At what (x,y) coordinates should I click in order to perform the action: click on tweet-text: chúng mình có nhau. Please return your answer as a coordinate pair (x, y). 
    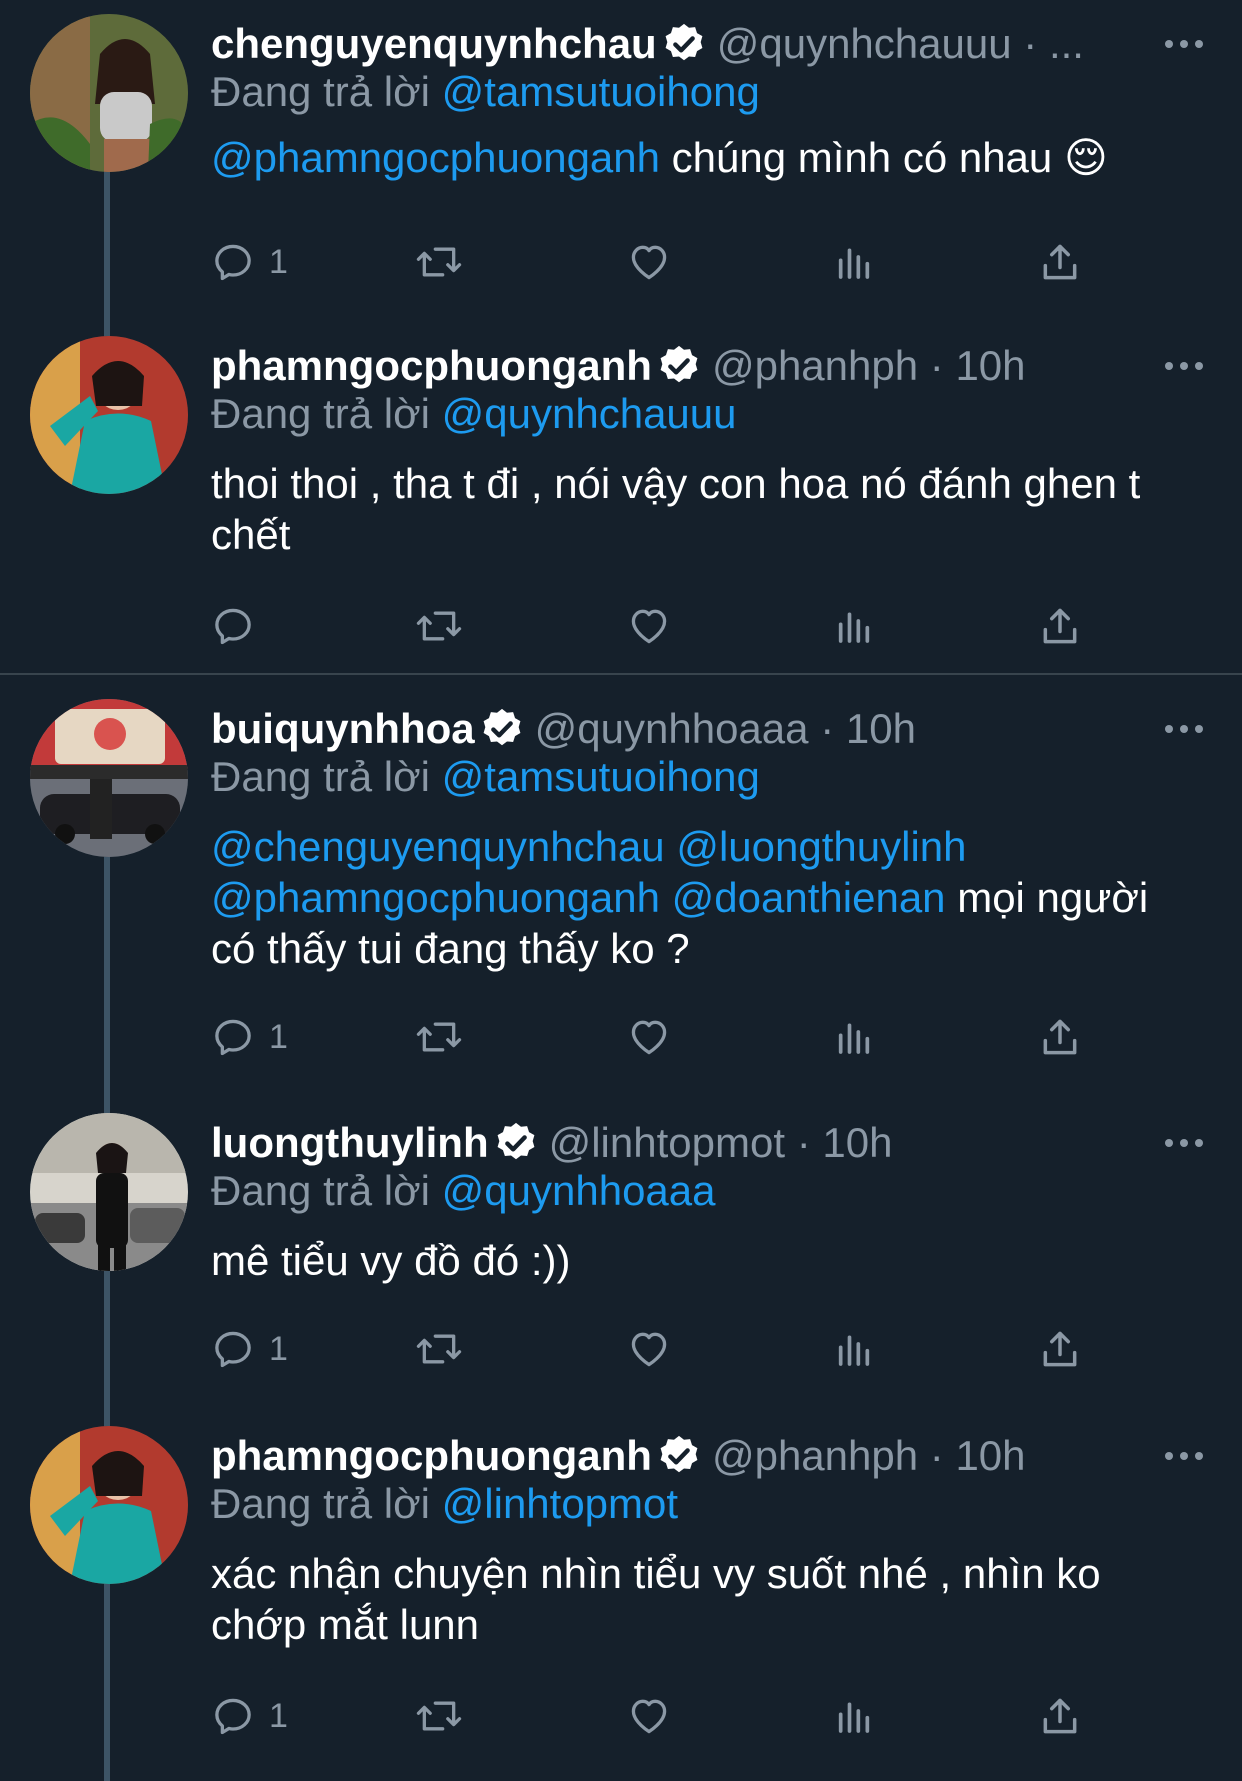
    Looking at the image, I should click on (862, 157).